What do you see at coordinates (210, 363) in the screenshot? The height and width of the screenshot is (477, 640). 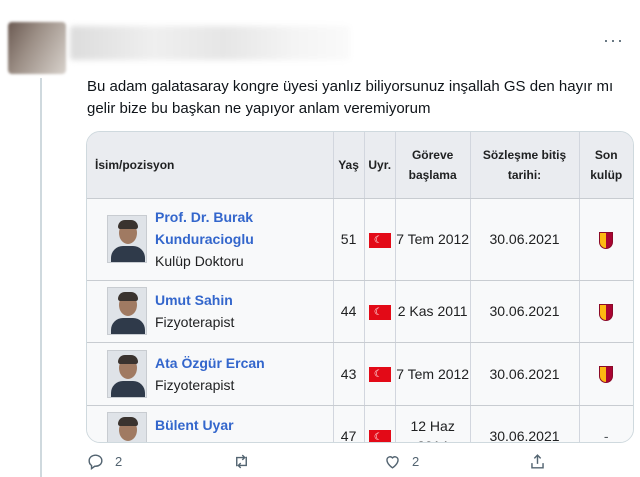 I see `person-name-link: Ata Özgür Ercan` at bounding box center [210, 363].